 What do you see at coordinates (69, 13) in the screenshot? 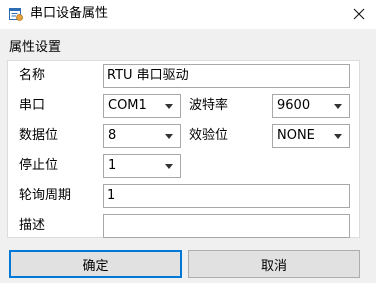
I see `window-title: 串口设备属性` at bounding box center [69, 13].